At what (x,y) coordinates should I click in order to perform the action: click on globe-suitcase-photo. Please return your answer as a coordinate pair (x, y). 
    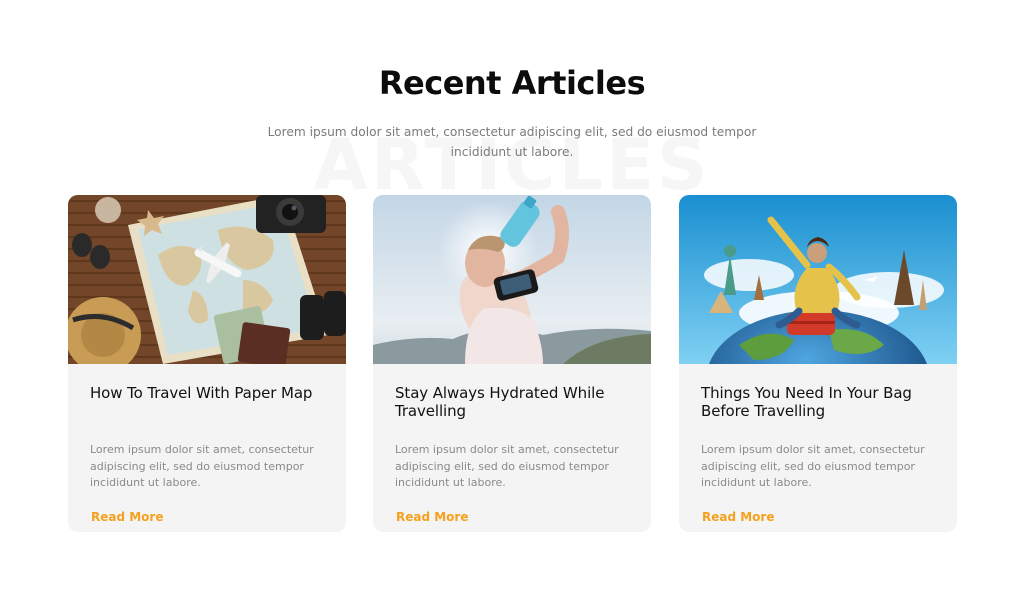
    Looking at the image, I should click on (818, 279).